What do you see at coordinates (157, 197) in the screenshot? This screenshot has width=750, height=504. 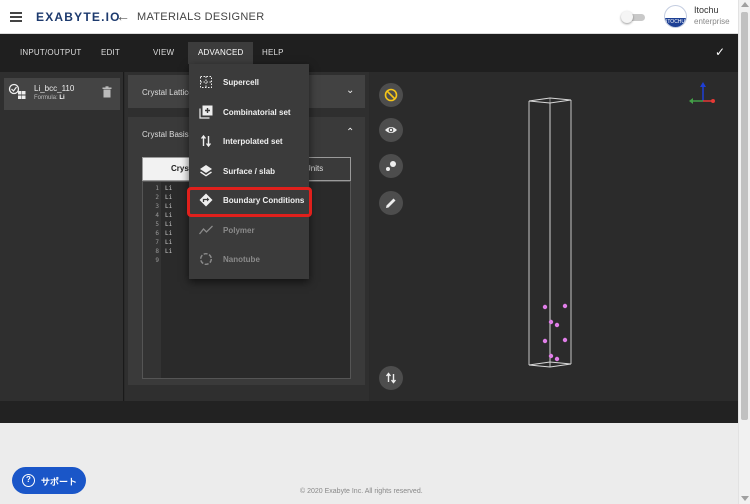 I see `line-number: 2` at bounding box center [157, 197].